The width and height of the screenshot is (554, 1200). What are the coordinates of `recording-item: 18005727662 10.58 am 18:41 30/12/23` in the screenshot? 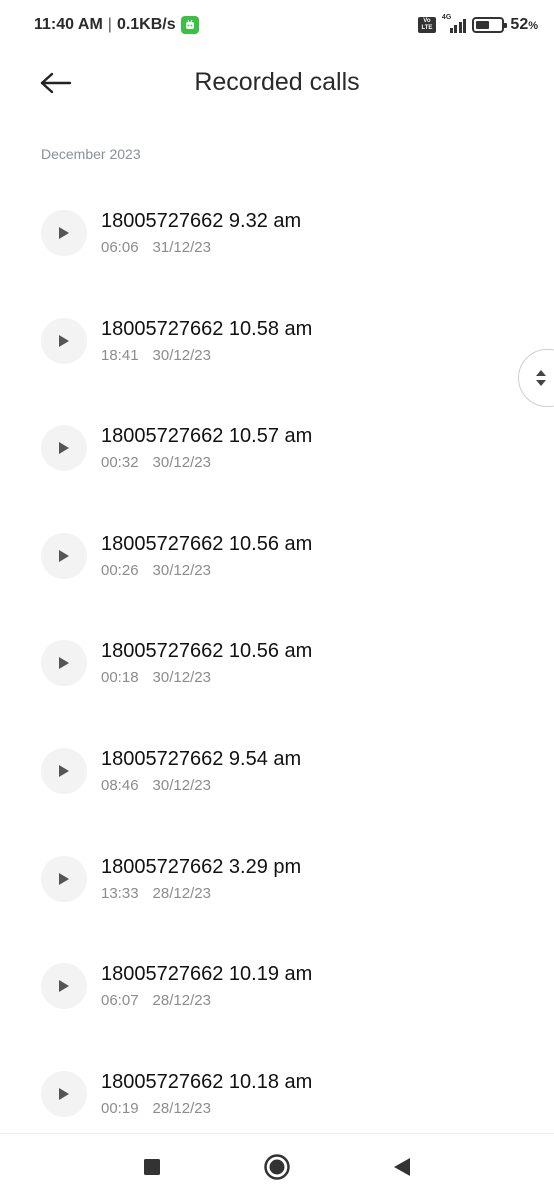 It's located at (277, 328).